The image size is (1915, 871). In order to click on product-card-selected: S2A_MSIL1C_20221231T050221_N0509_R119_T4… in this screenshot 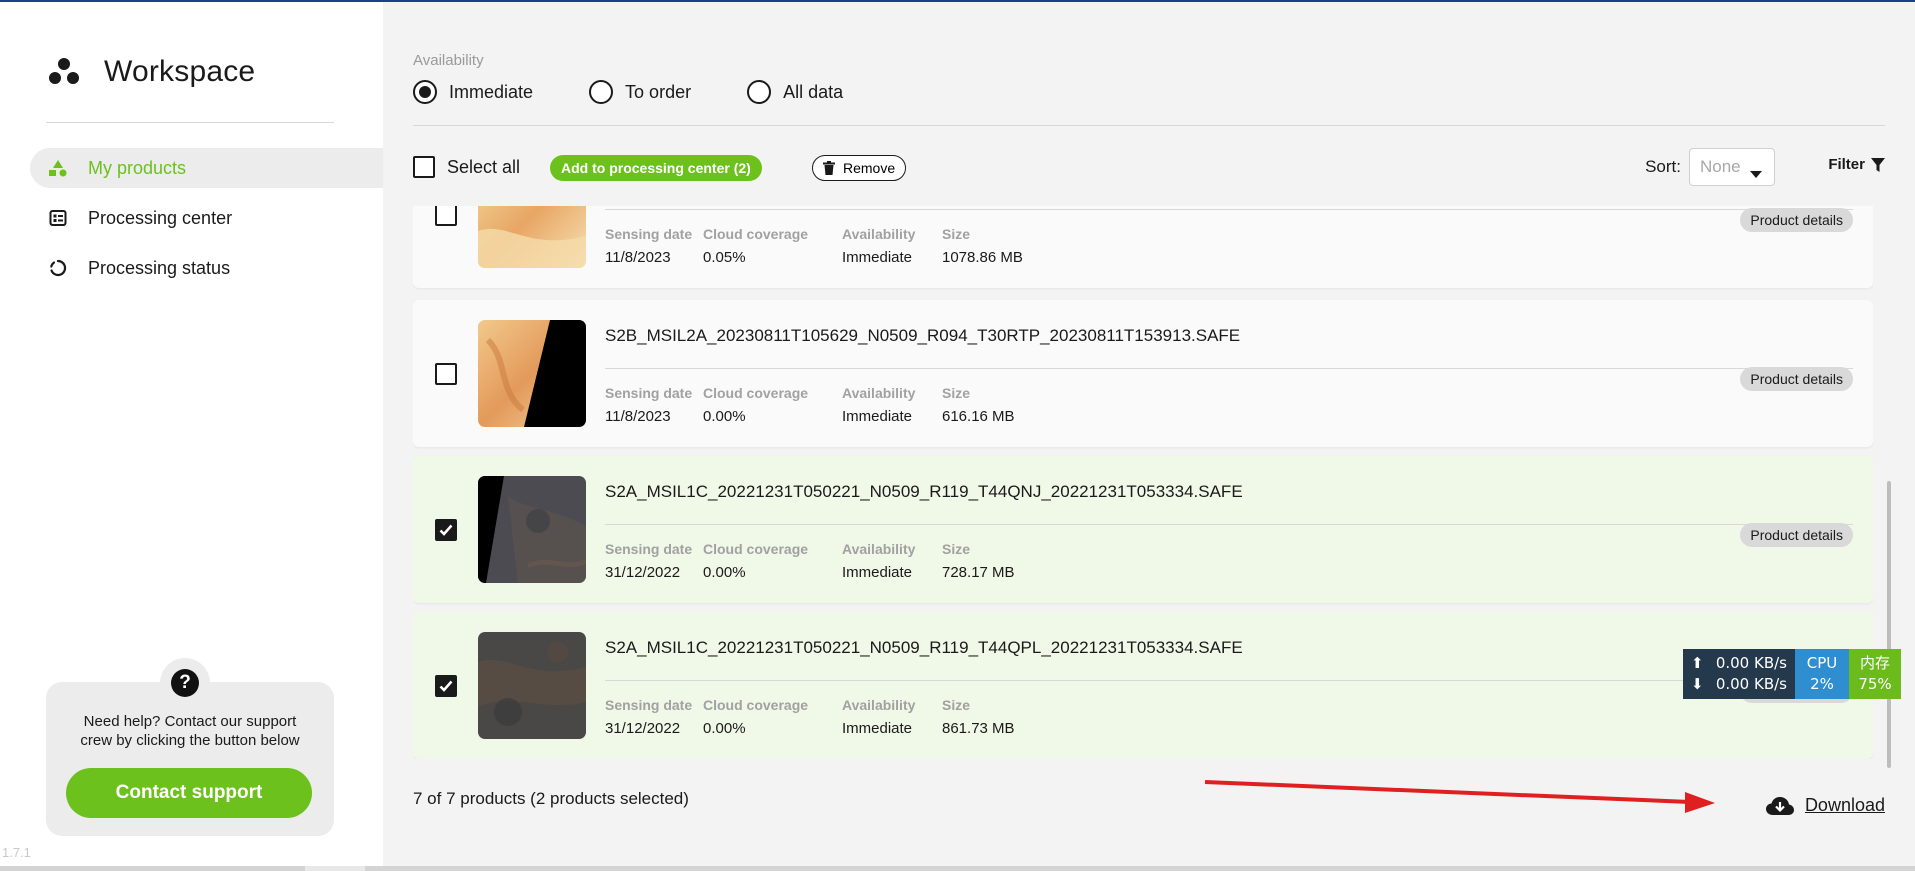, I will do `click(1143, 529)`.